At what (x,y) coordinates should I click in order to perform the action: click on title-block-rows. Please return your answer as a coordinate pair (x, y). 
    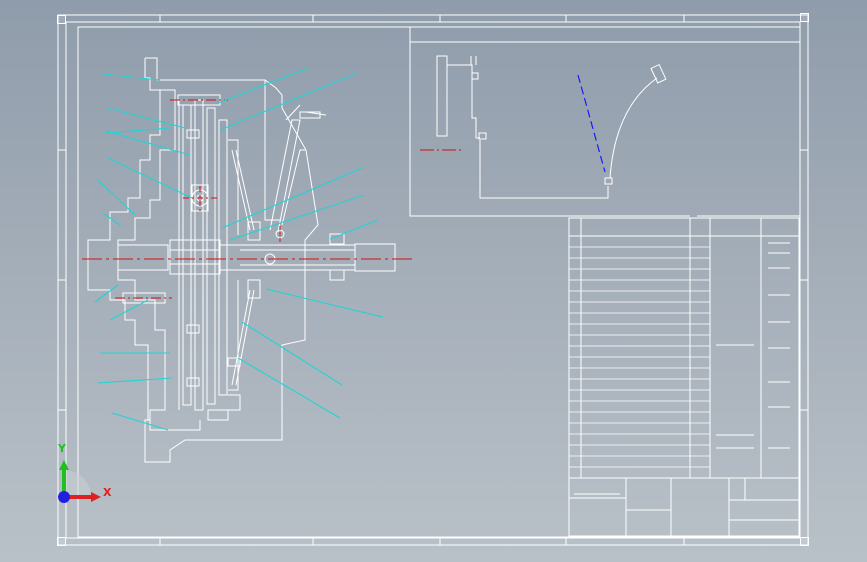
    Looking at the image, I should click on (639, 357).